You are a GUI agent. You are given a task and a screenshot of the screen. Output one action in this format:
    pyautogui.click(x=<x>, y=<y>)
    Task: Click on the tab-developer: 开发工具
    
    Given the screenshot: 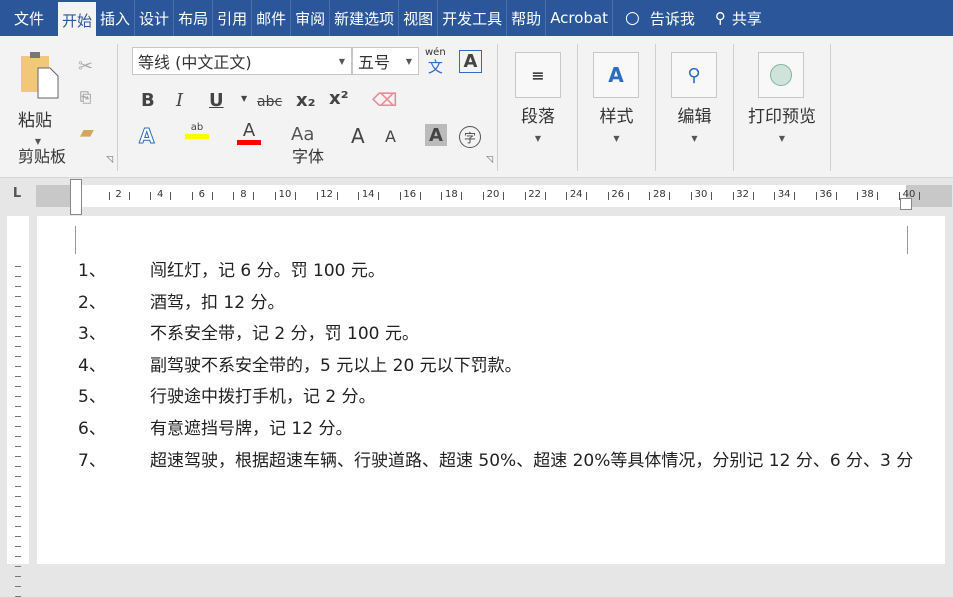 What is the action you would take?
    pyautogui.click(x=473, y=18)
    